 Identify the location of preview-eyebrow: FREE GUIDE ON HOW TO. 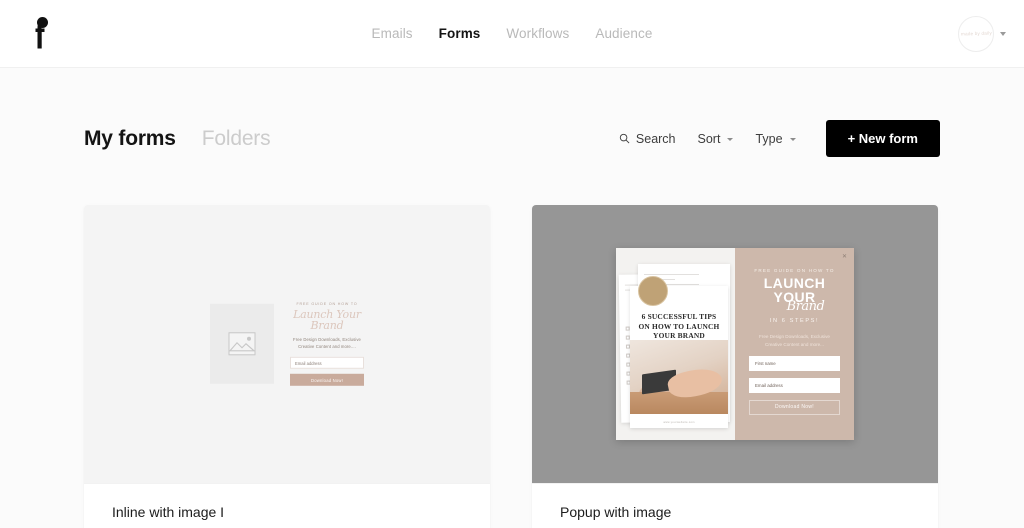
(327, 303).